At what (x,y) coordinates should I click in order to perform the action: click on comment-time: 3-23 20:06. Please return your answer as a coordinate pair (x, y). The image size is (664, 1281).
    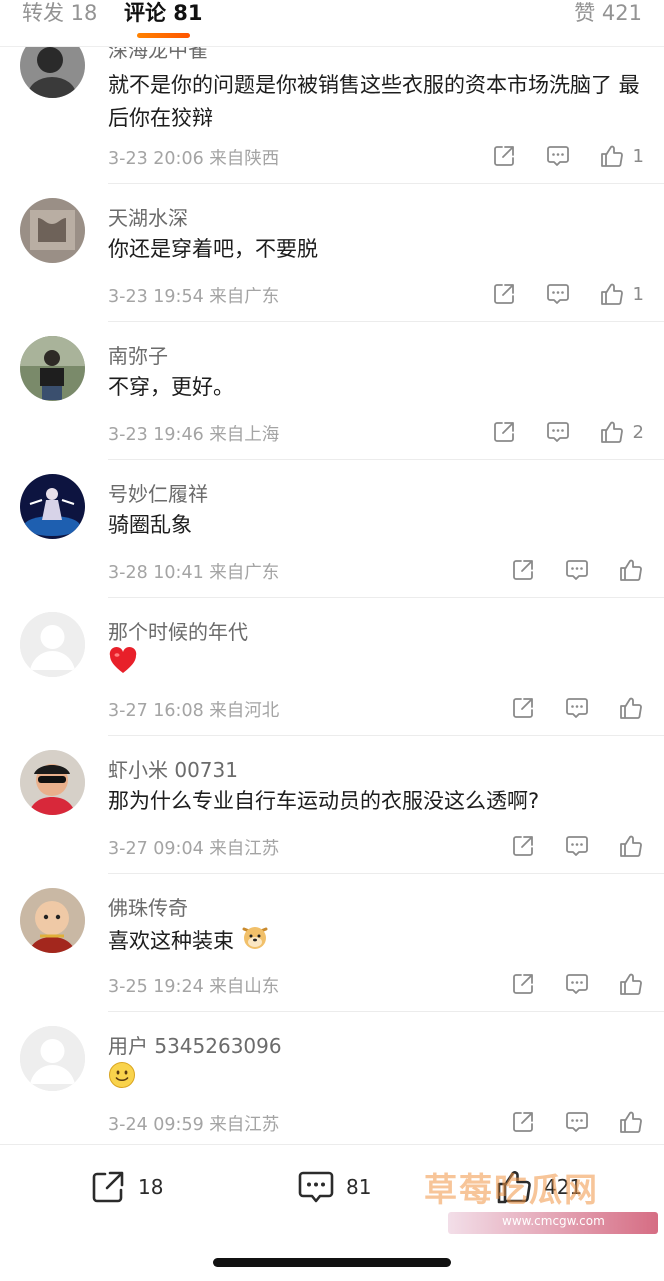
    Looking at the image, I should click on (156, 159).